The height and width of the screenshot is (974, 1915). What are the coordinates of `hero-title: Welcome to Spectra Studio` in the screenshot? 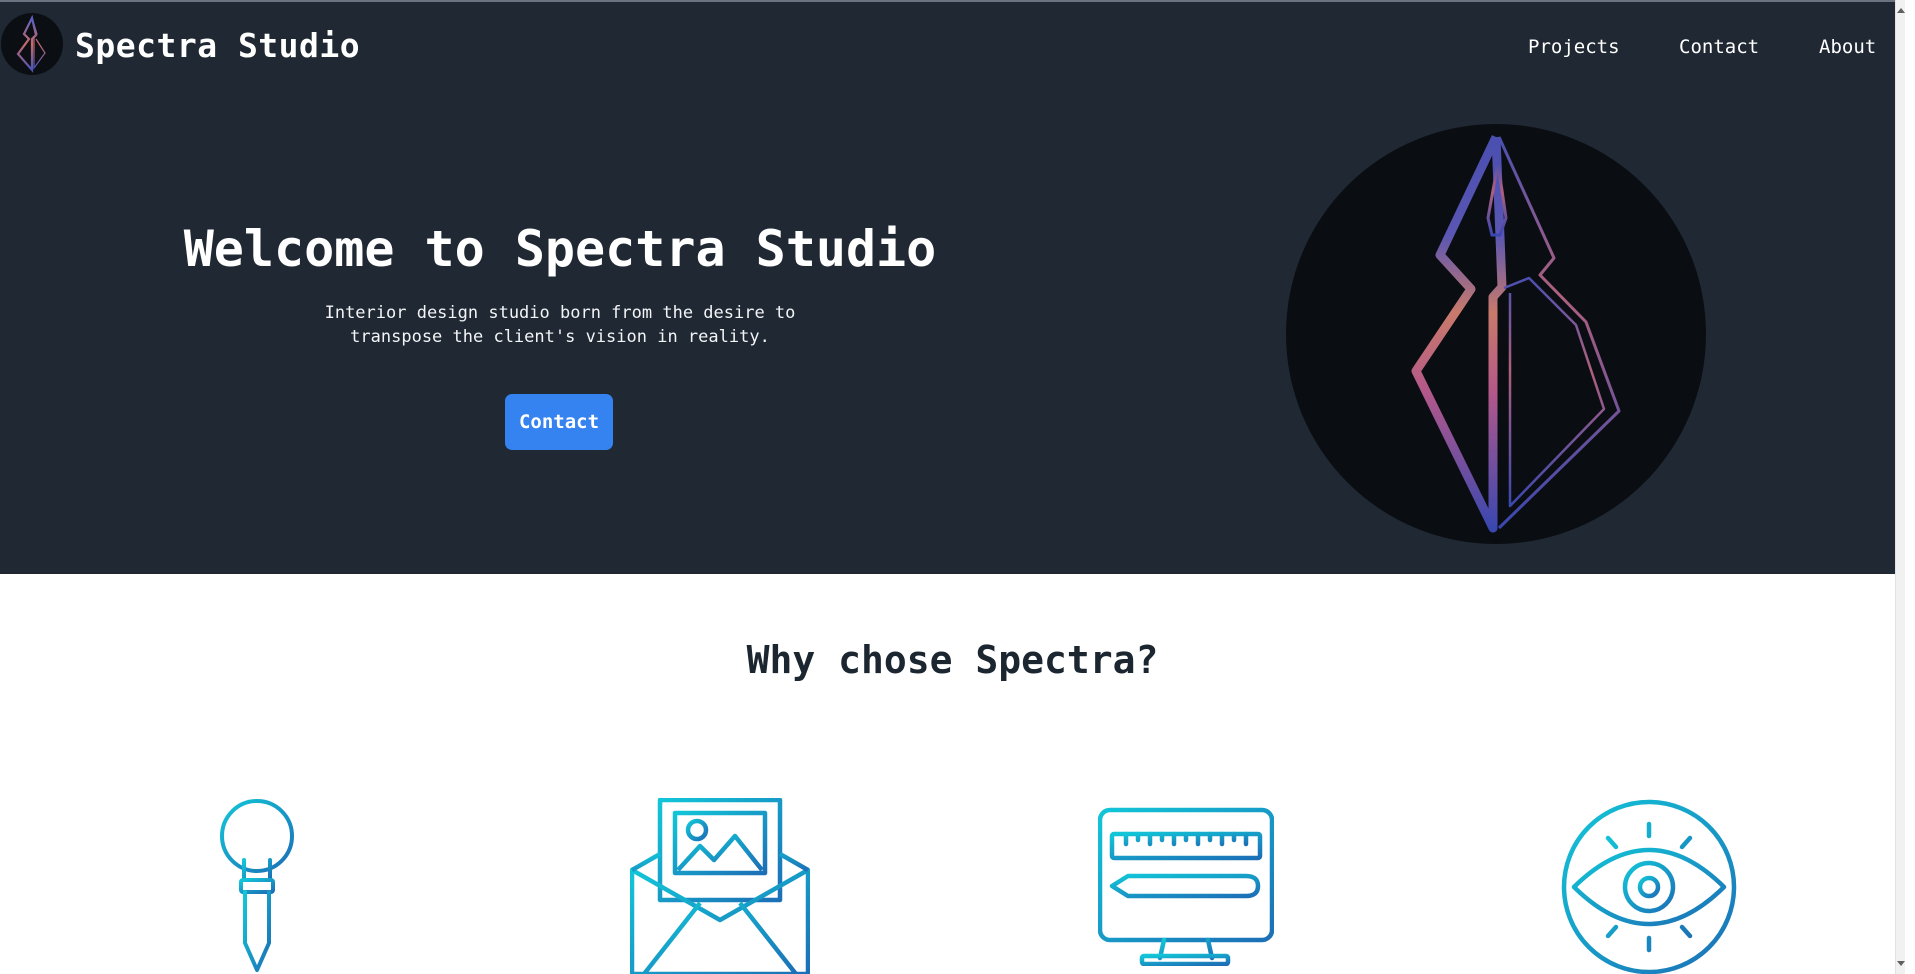 It's located at (560, 249).